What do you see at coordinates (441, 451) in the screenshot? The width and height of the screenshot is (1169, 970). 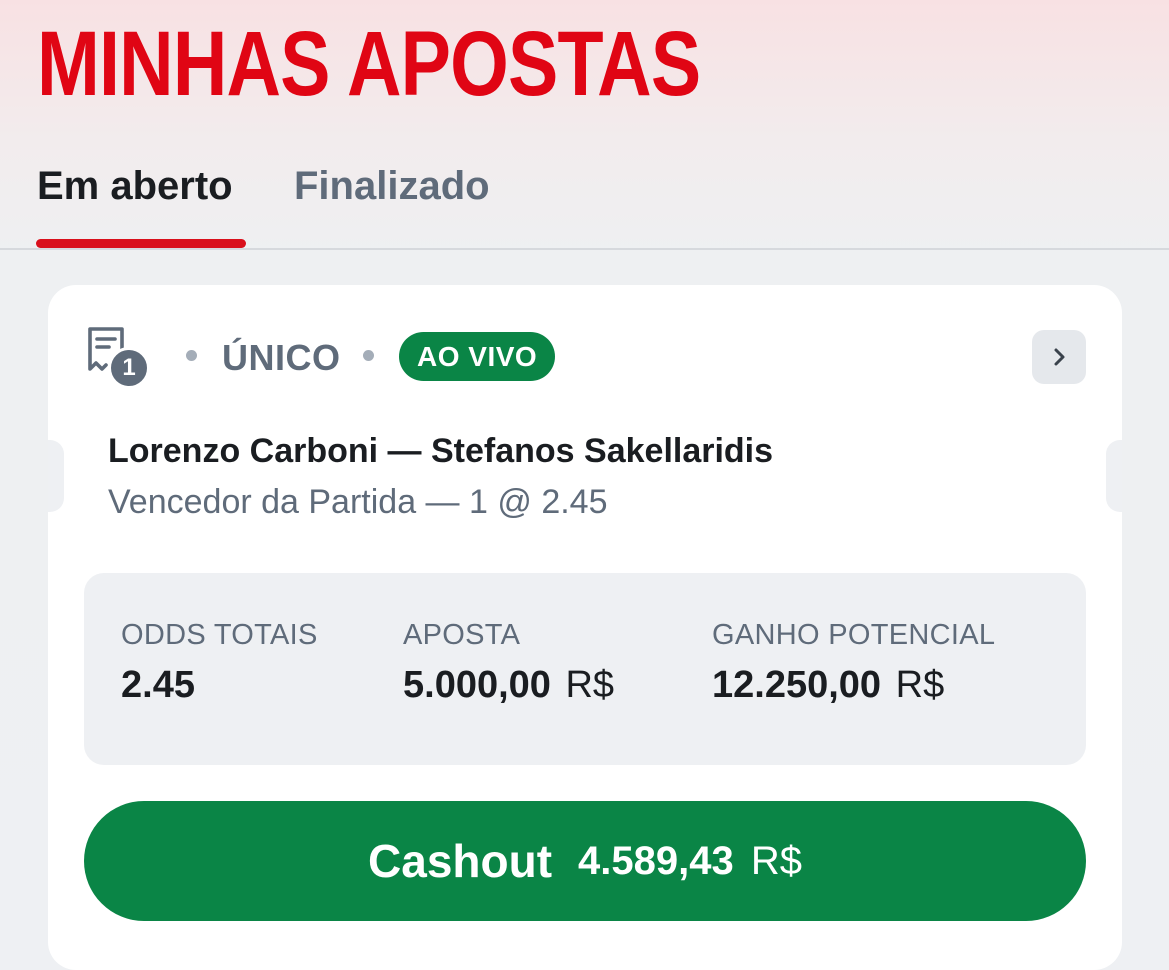 I see `match-title: Lorenzo Carboni — Stefanos Sakellaridis` at bounding box center [441, 451].